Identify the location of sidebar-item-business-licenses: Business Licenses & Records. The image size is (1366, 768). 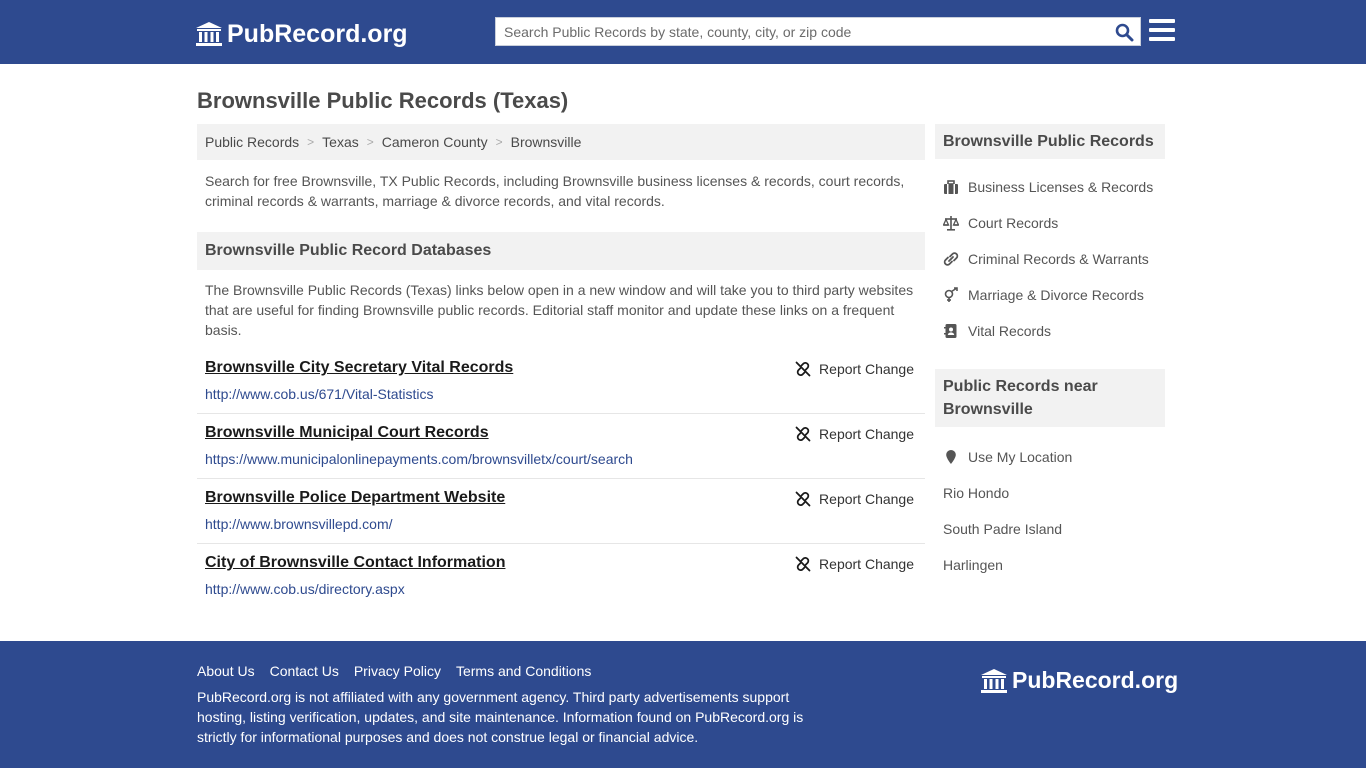
(1054, 187).